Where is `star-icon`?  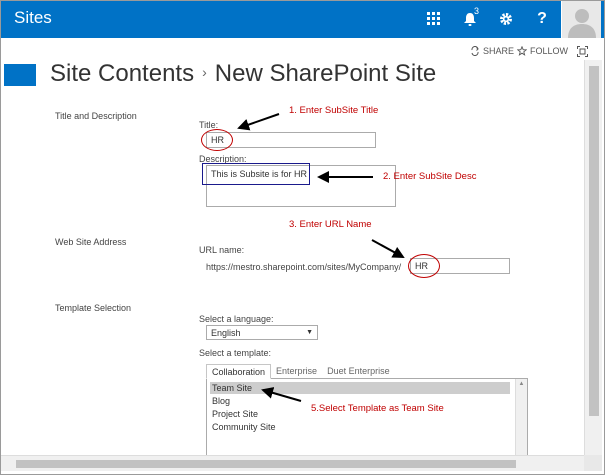
star-icon is located at coordinates (522, 51).